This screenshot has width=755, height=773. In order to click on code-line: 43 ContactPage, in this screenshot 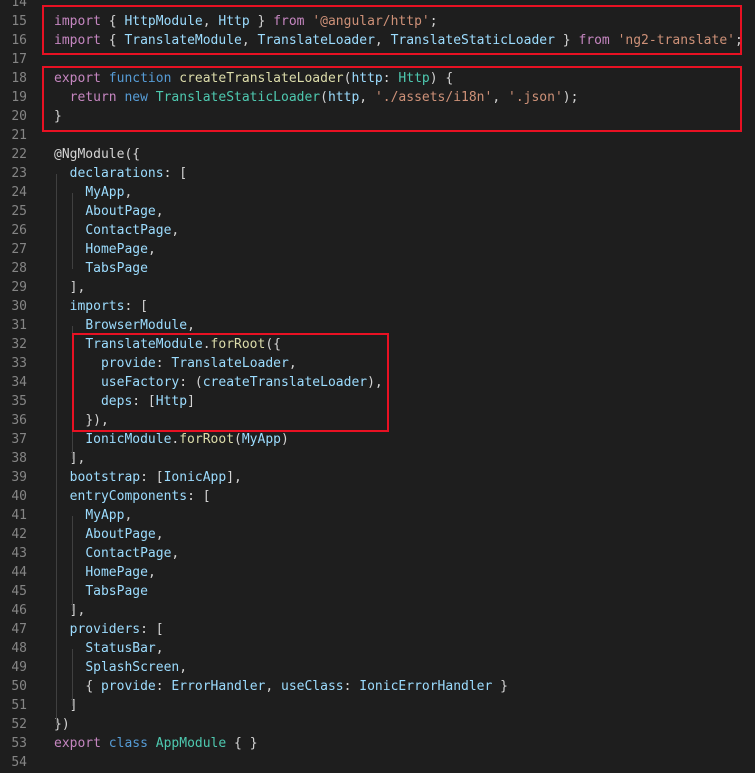, I will do `click(377, 553)`.